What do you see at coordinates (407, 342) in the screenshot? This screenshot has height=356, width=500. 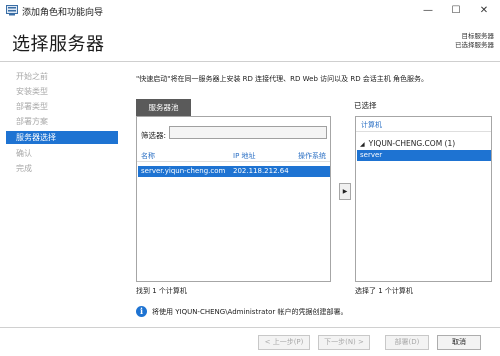 I see `deploy-button: 部署(D)` at bounding box center [407, 342].